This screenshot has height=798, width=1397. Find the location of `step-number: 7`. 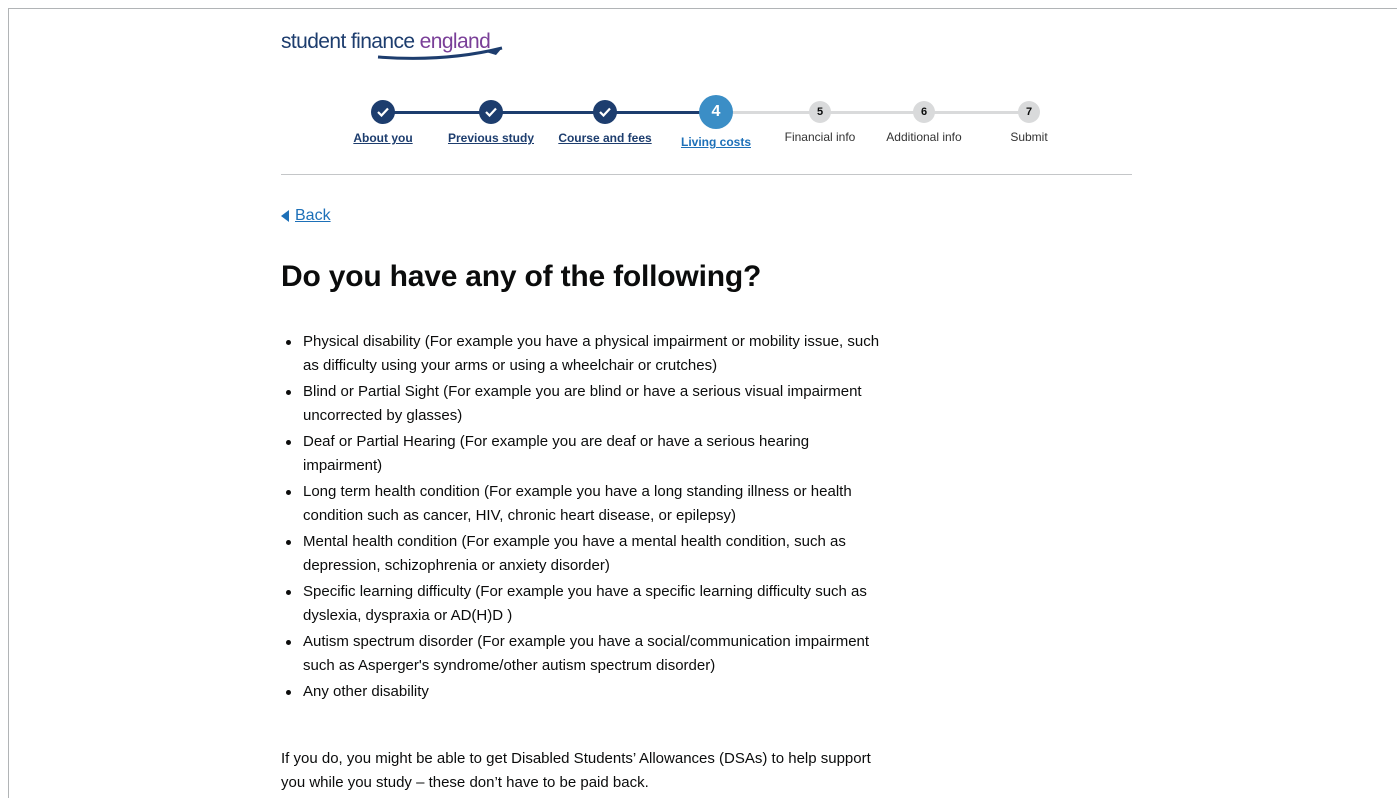

step-number: 7 is located at coordinates (1029, 112).